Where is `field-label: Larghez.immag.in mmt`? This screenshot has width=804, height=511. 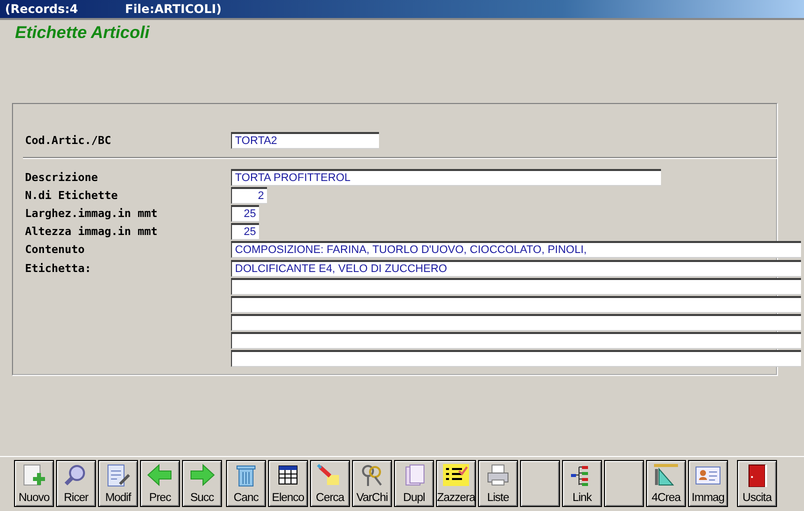 field-label: Larghez.immag.in mmt is located at coordinates (91, 213).